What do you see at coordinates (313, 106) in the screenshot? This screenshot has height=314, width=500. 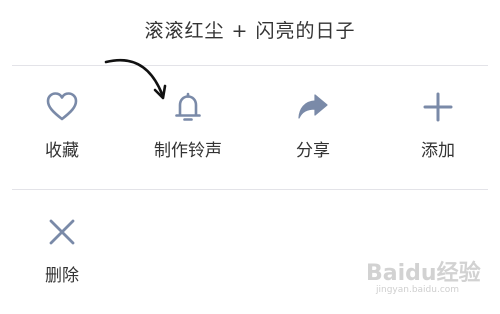 I see `share-icon` at bounding box center [313, 106].